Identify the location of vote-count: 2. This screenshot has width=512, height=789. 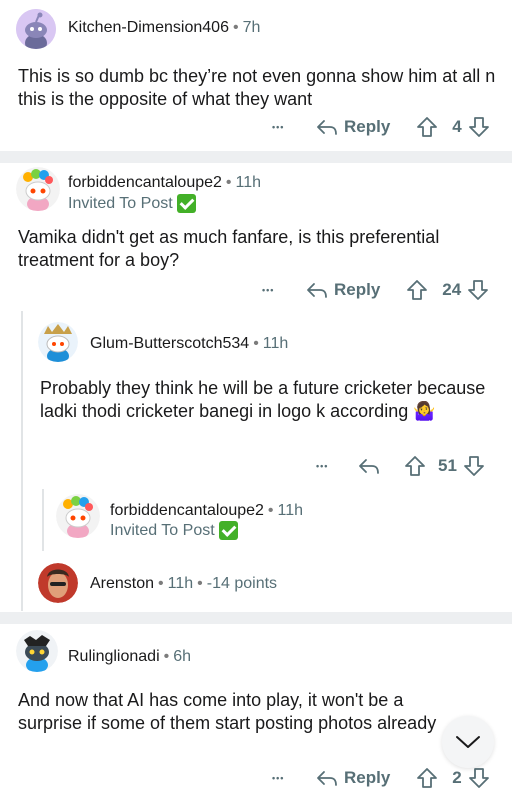
(457, 777).